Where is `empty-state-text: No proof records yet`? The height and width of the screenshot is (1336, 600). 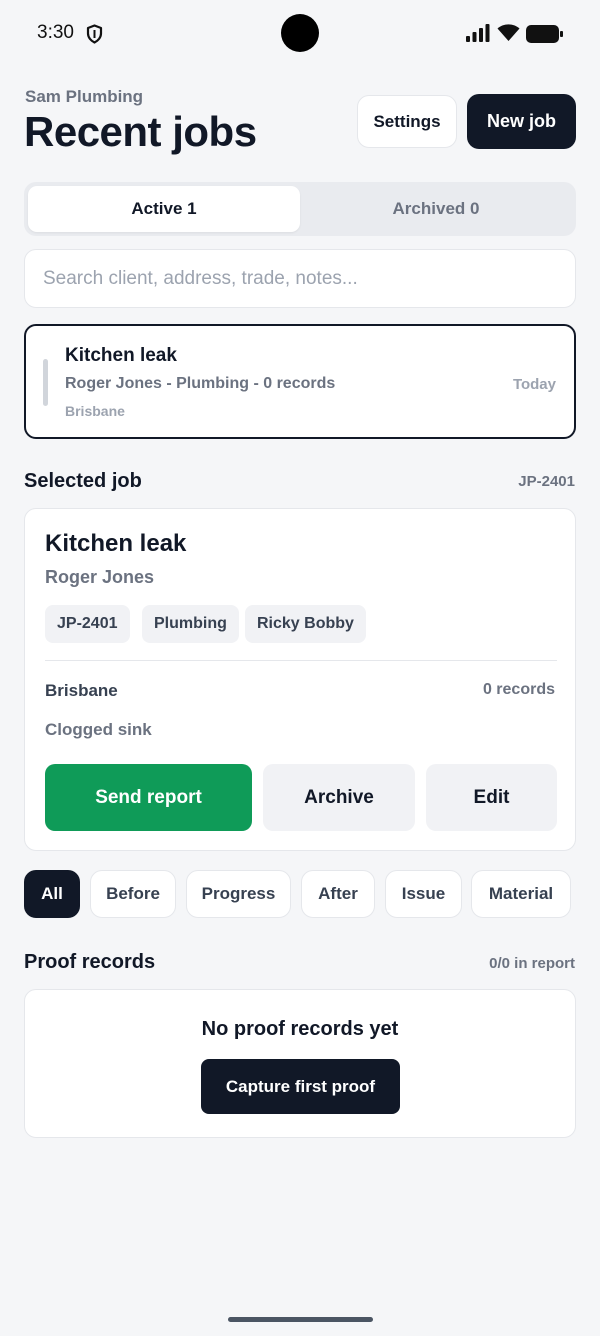 empty-state-text: No proof records yet is located at coordinates (300, 1029).